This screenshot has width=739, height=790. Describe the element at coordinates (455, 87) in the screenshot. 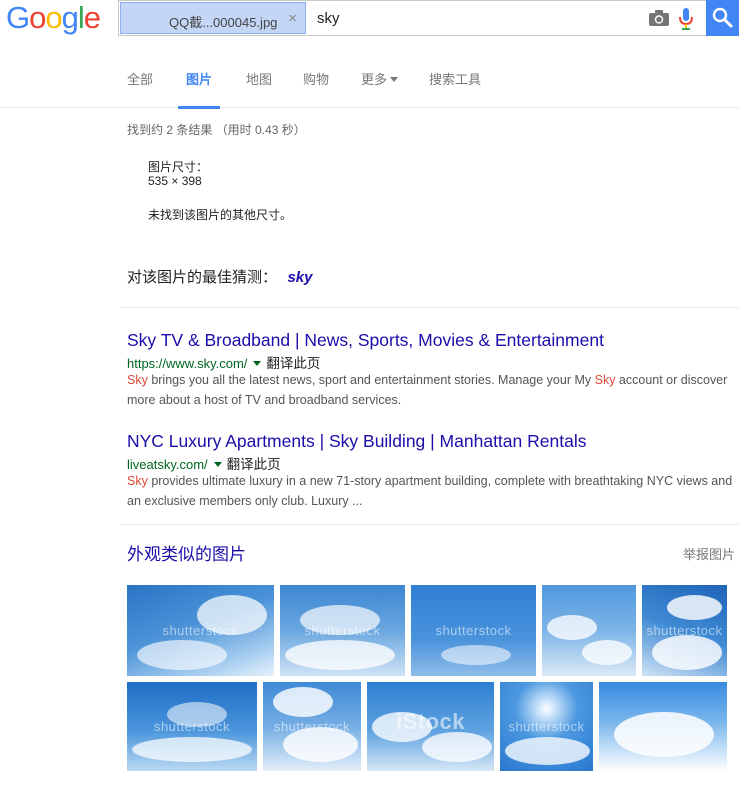

I see `tab-search-tools: 搜索工具` at that location.